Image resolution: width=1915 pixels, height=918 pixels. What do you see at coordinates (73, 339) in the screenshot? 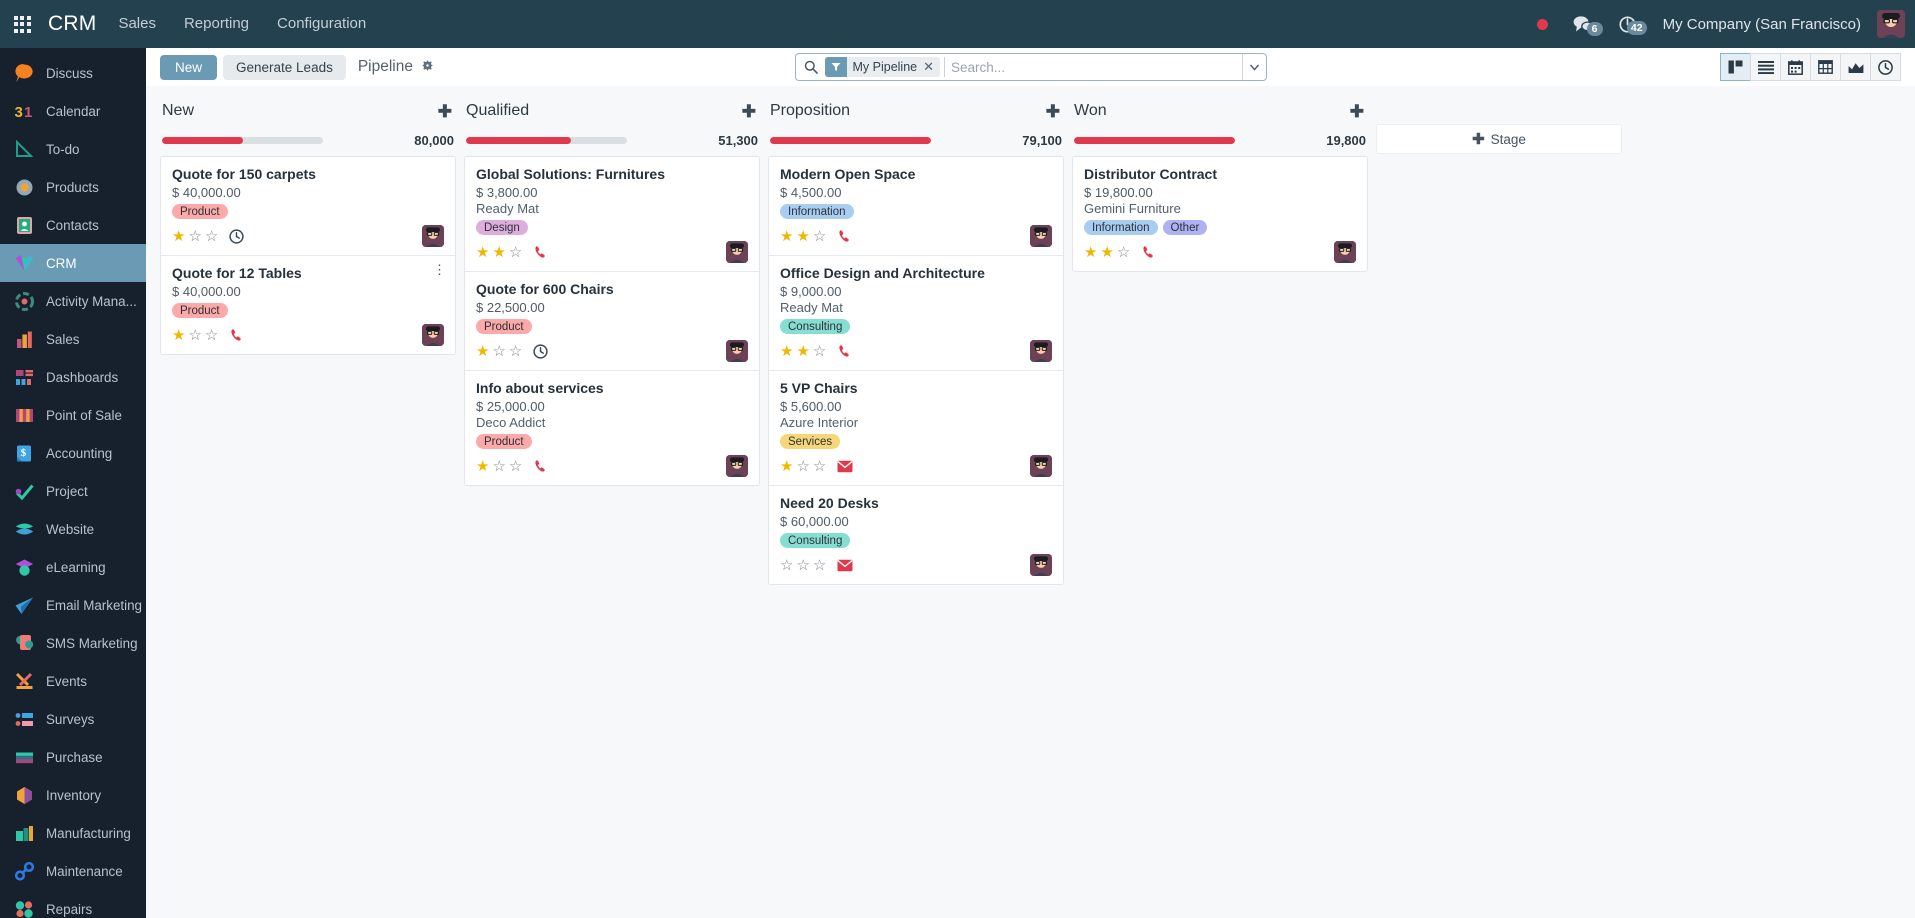
I see `sidebar-item-sales: Sales` at bounding box center [73, 339].